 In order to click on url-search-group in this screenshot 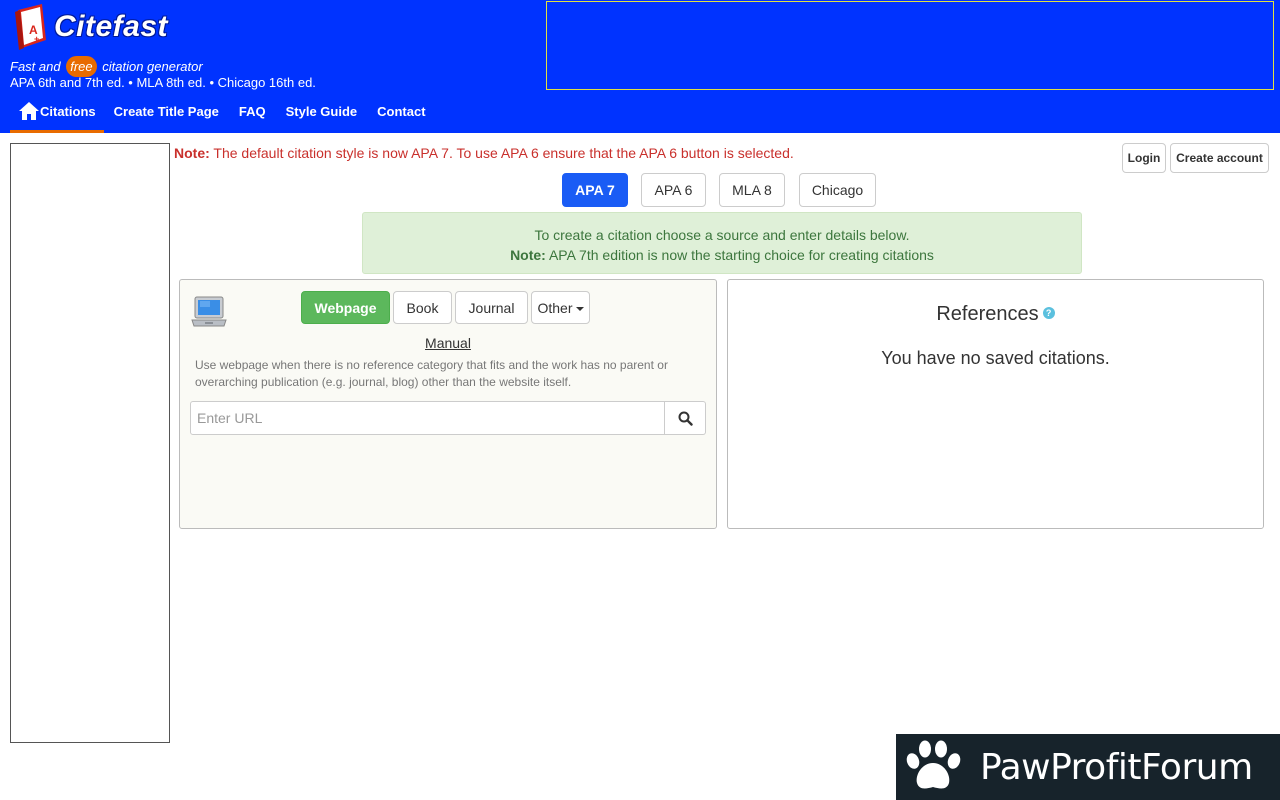, I will do `click(448, 418)`.